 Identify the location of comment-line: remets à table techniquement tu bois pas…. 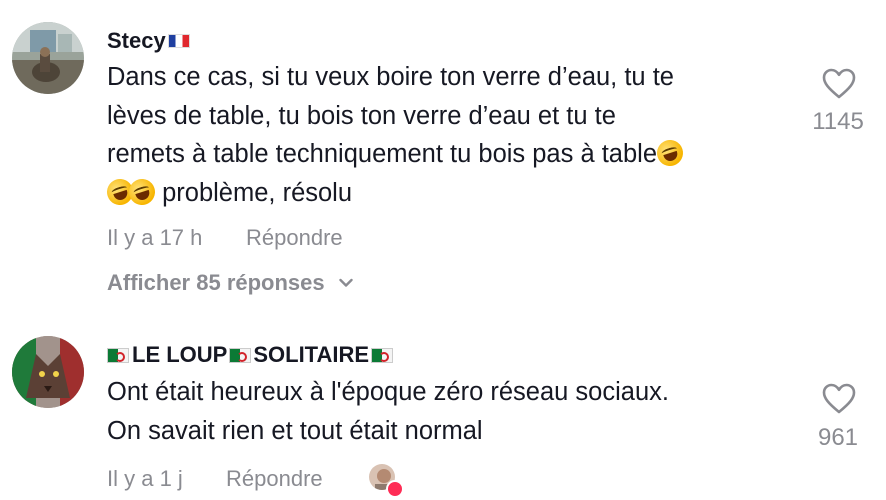
(452, 154).